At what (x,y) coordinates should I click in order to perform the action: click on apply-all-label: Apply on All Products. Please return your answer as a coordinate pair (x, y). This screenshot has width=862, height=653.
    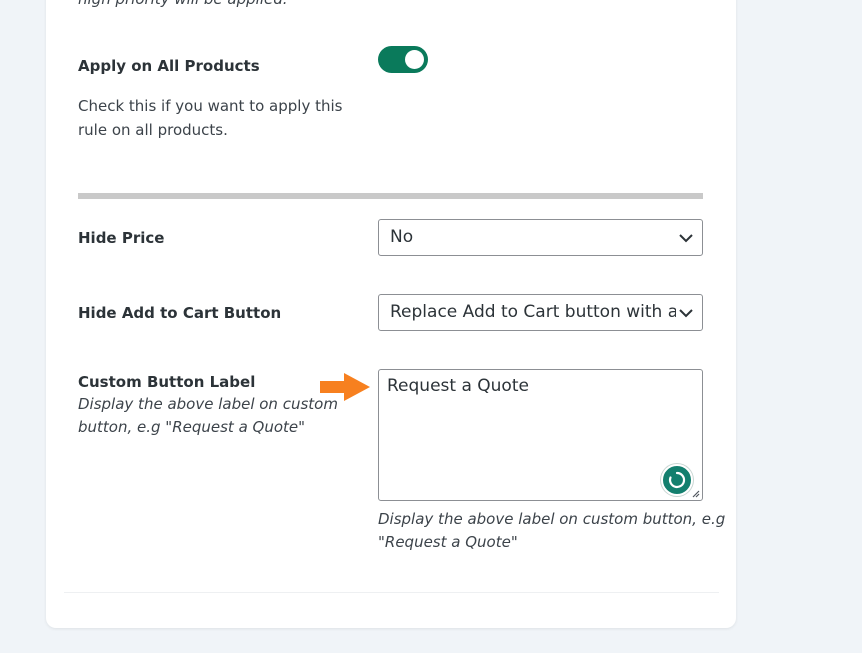
    Looking at the image, I should click on (169, 66).